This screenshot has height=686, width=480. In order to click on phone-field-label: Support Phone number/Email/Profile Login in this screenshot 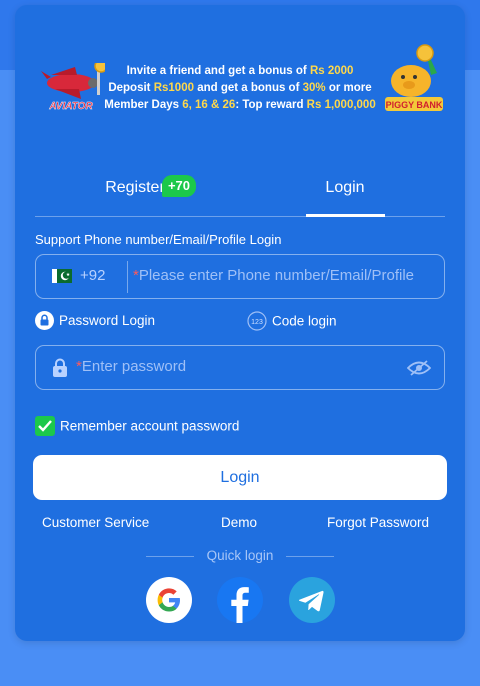, I will do `click(158, 239)`.